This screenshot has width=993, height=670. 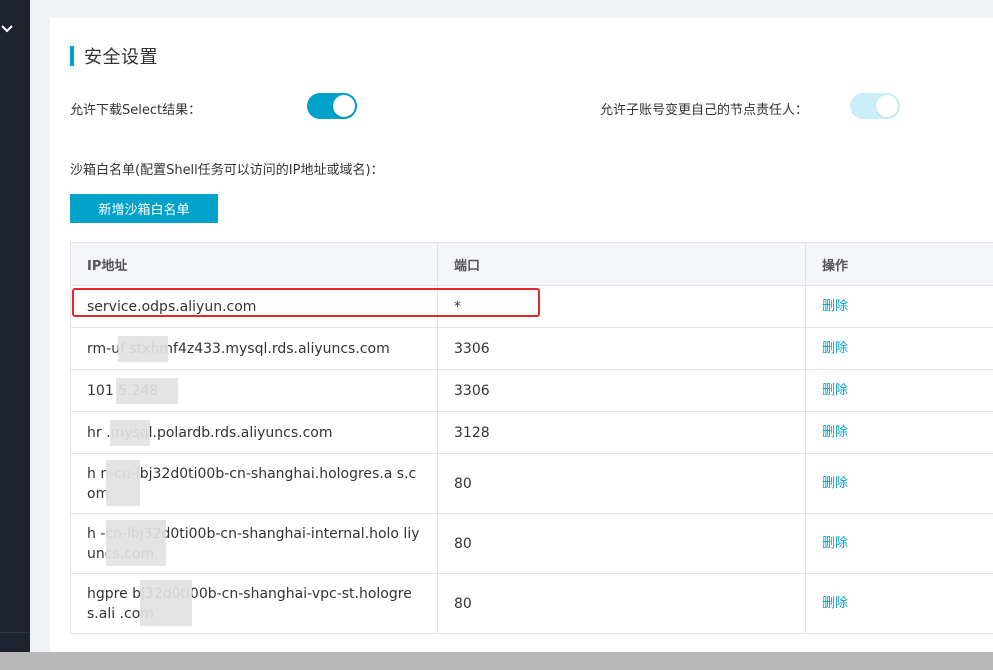 What do you see at coordinates (227, 170) in the screenshot?
I see `sandbox-whitelist-label: 沙箱白名单(配置Shell任务可以访问的IP地址或域名)：` at bounding box center [227, 170].